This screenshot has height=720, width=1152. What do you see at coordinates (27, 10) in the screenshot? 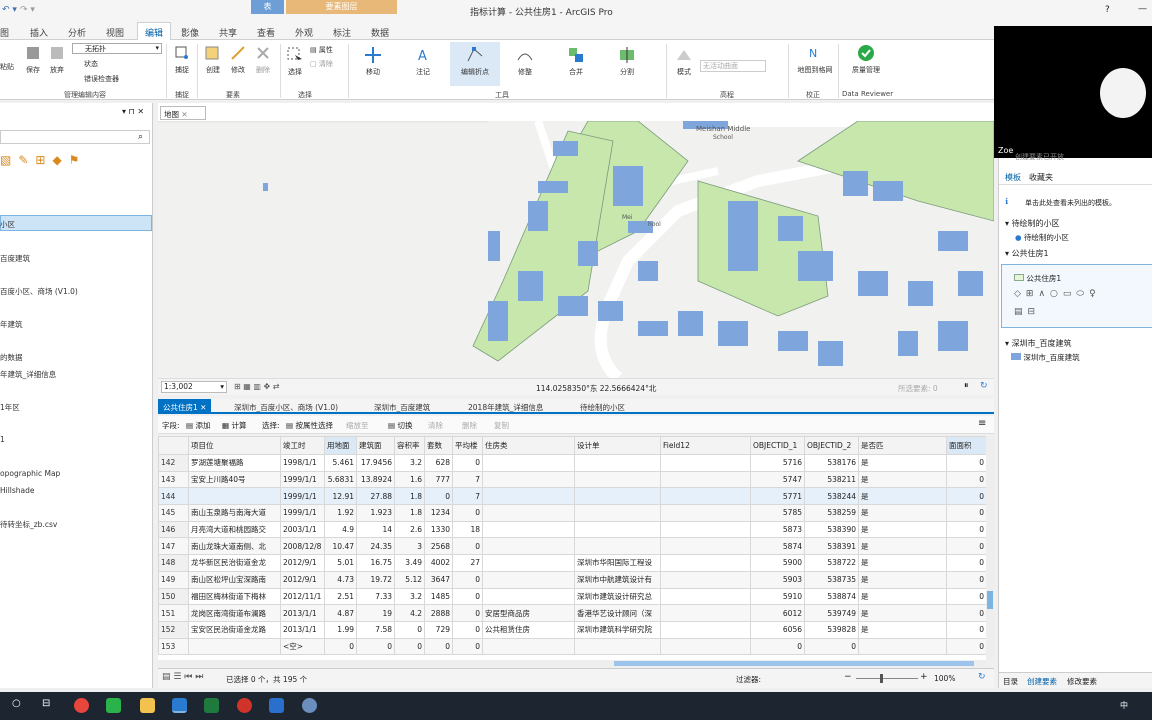
I see `redo-icon: ↷ ▾` at bounding box center [27, 10].